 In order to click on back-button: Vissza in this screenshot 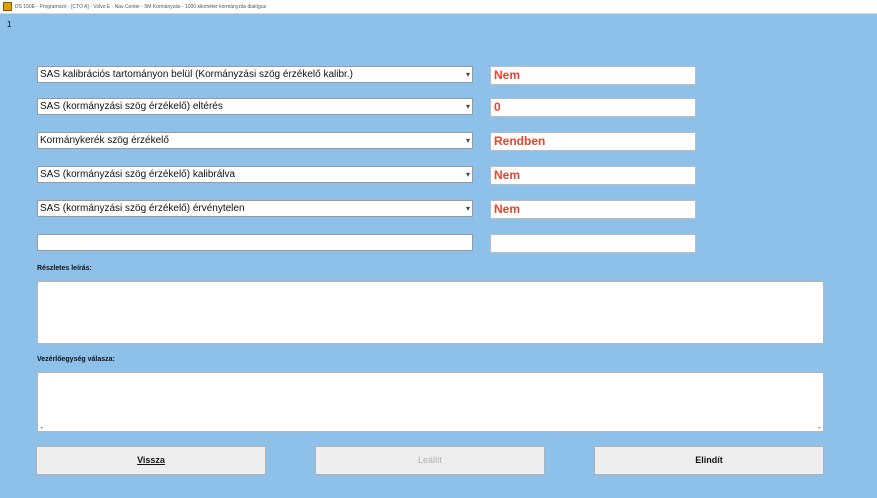, I will do `click(151, 460)`.